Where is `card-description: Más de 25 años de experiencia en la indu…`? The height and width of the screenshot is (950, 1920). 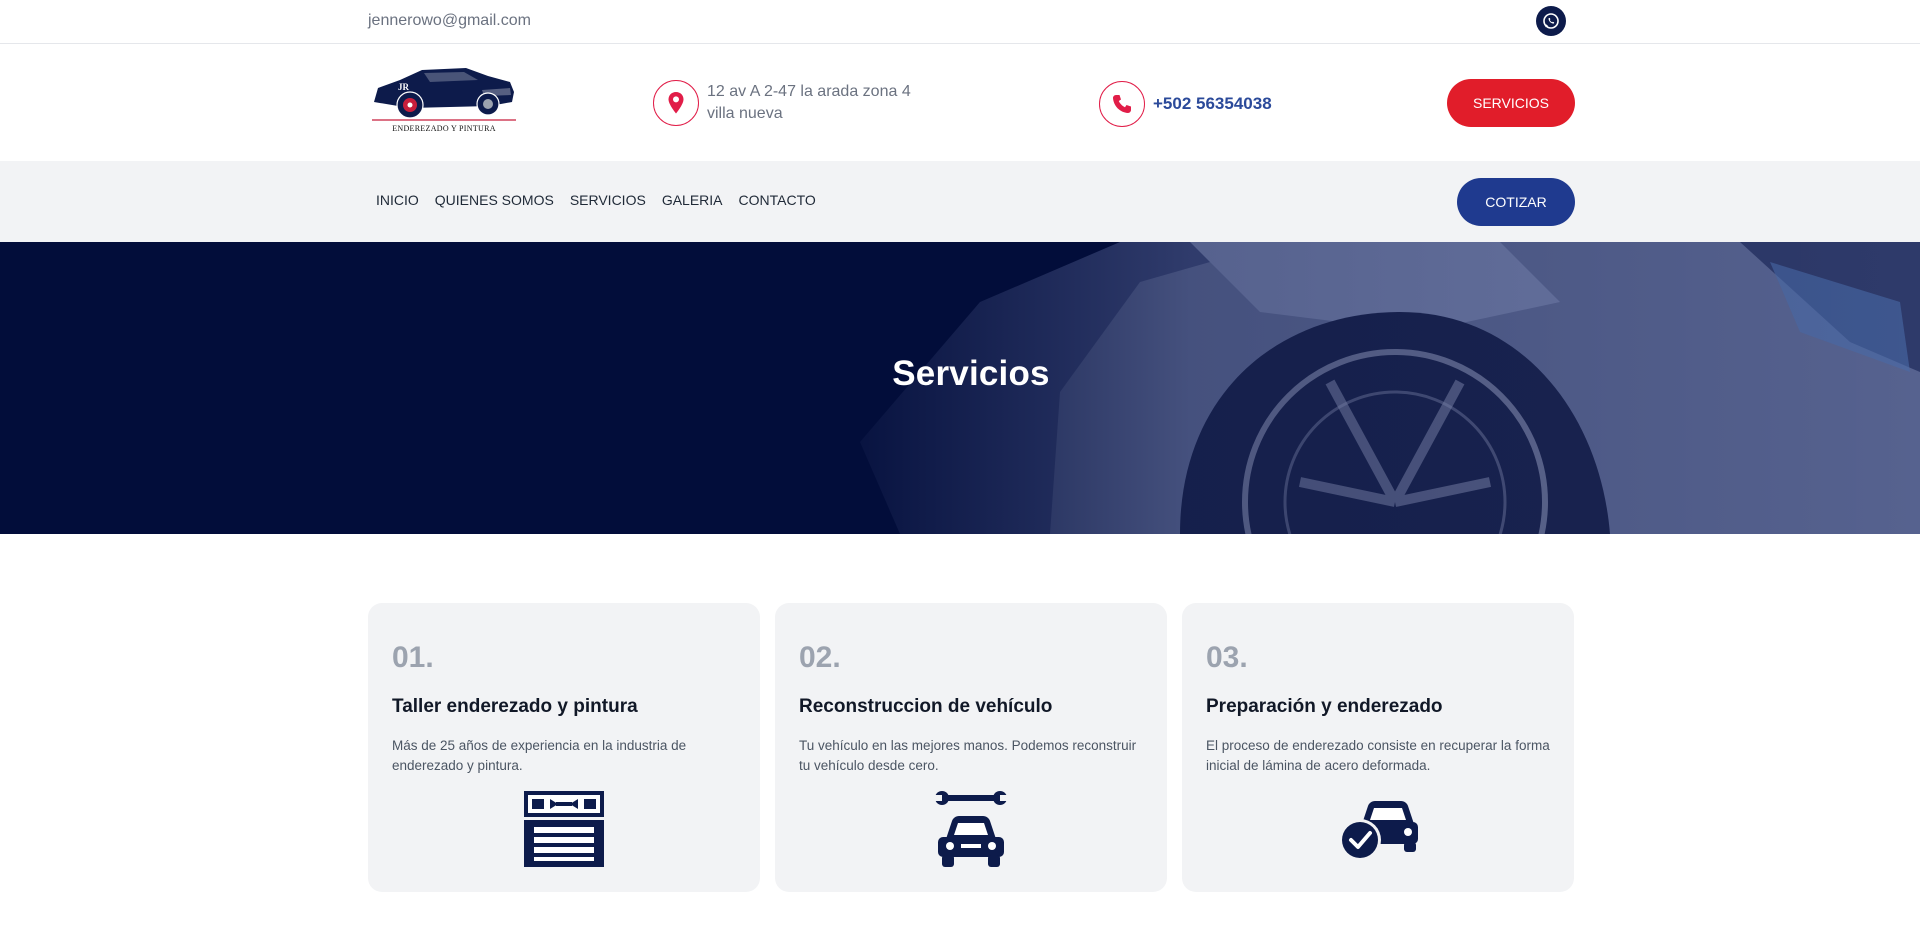 card-description: Más de 25 años de experiencia en la indu… is located at coordinates (539, 755).